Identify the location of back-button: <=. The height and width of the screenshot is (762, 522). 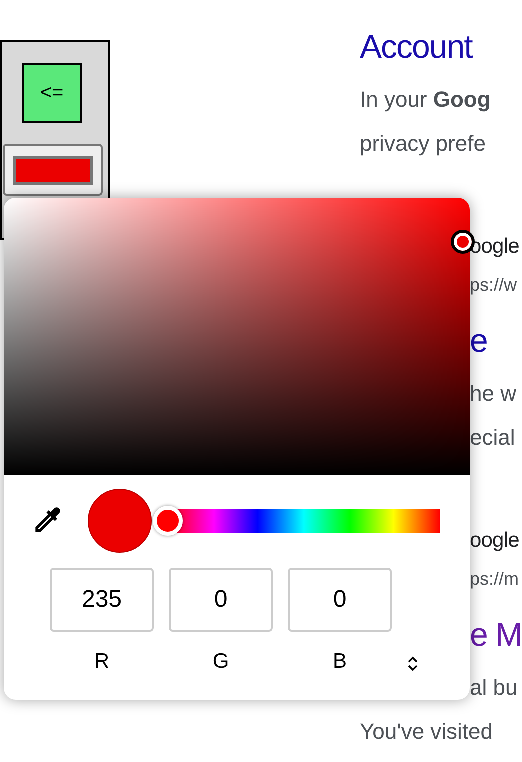
(52, 93).